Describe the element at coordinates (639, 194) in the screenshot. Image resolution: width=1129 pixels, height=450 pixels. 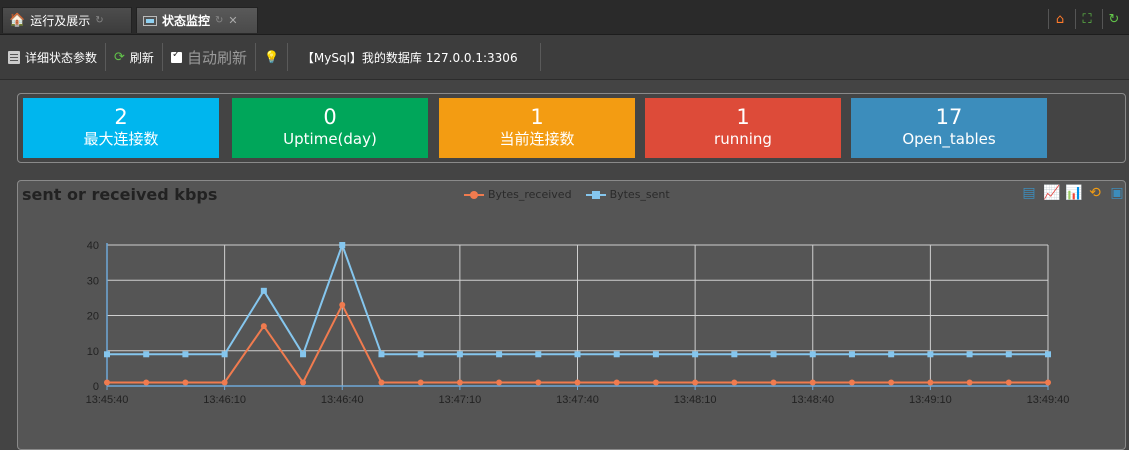
I see `legend-label: Bytes_sent` at that location.